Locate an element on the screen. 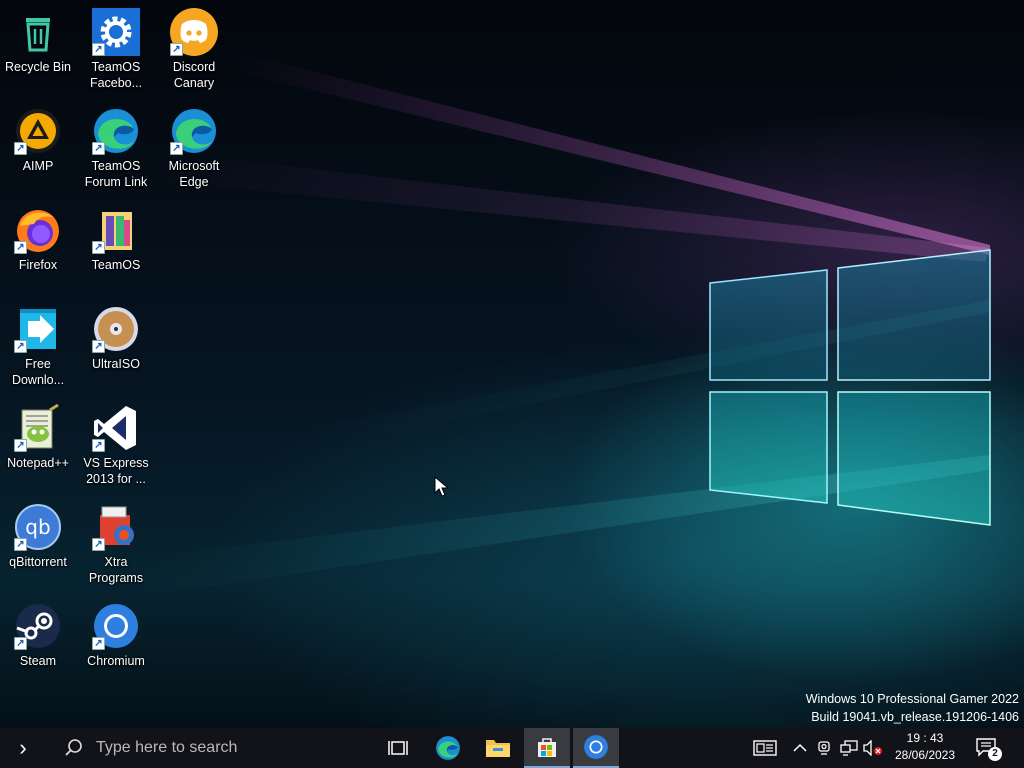 The image size is (1024, 768). tray-volume-button is located at coordinates (873, 748).